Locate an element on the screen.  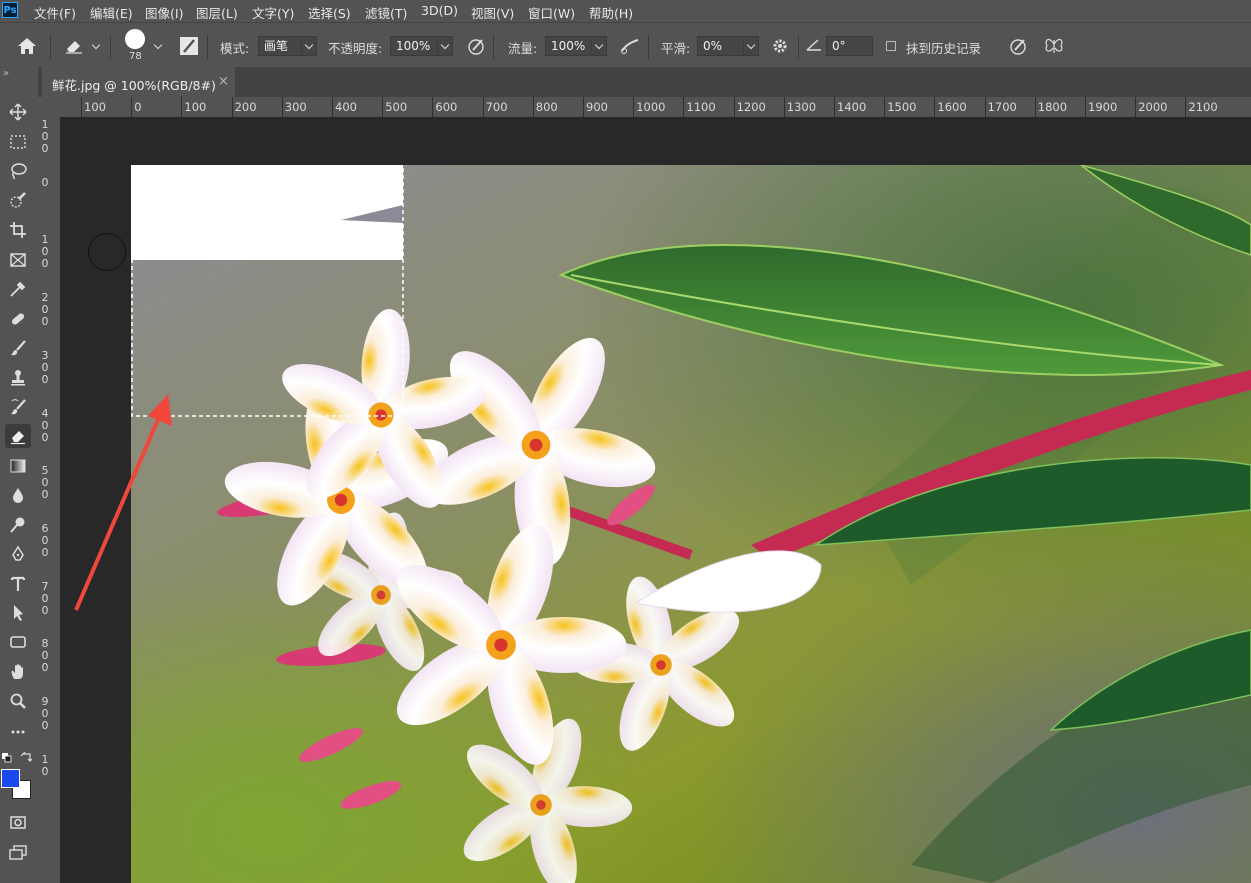
ruler-label: 1100 is located at coordinates (701, 107).